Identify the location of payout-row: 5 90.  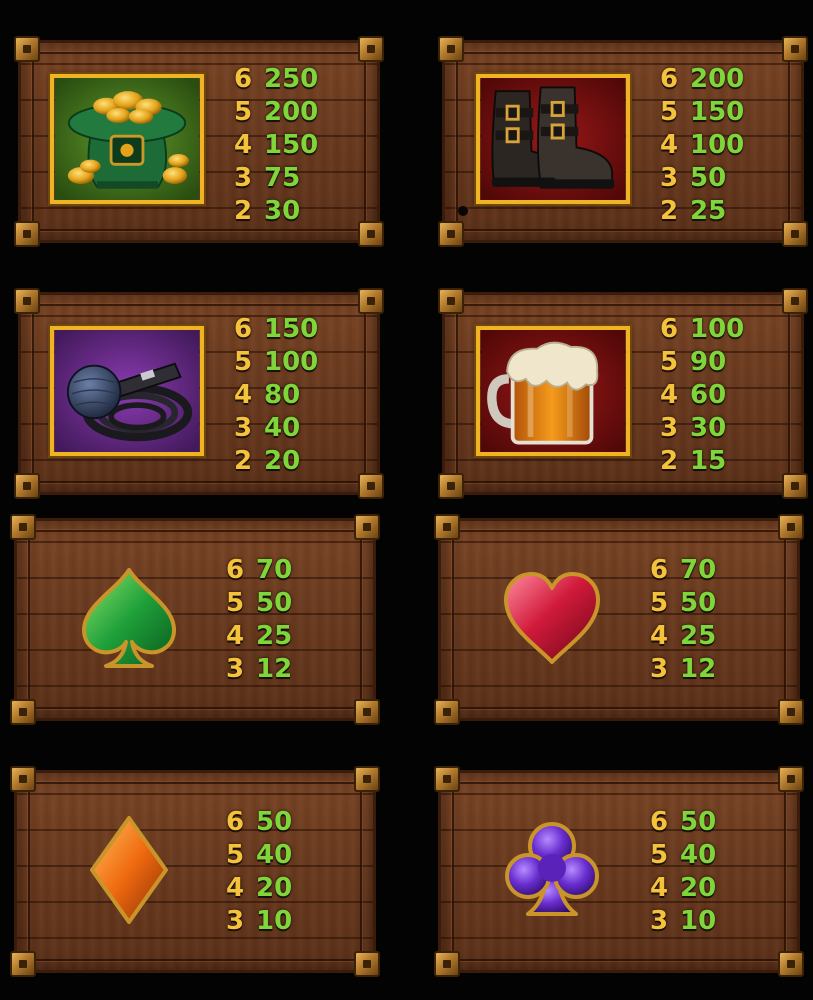
(702, 362).